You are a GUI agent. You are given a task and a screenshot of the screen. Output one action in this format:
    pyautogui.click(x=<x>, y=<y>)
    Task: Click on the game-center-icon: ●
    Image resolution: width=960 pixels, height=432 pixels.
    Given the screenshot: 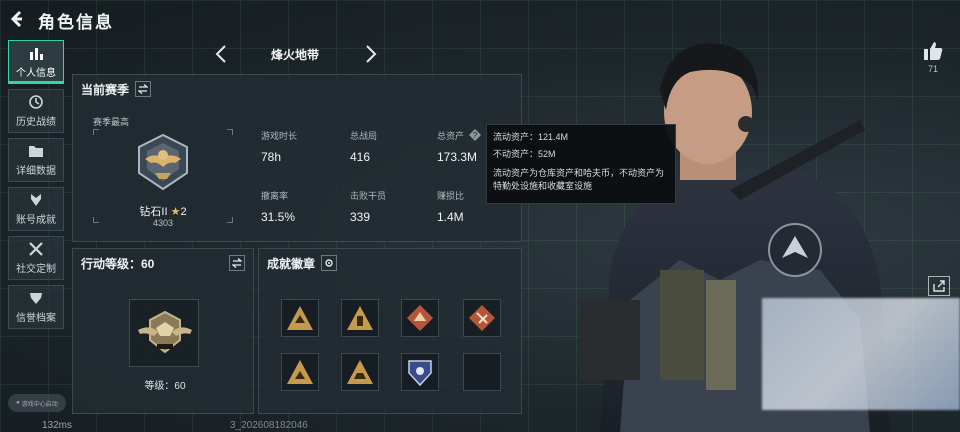 What is the action you would take?
    pyautogui.click(x=18, y=403)
    